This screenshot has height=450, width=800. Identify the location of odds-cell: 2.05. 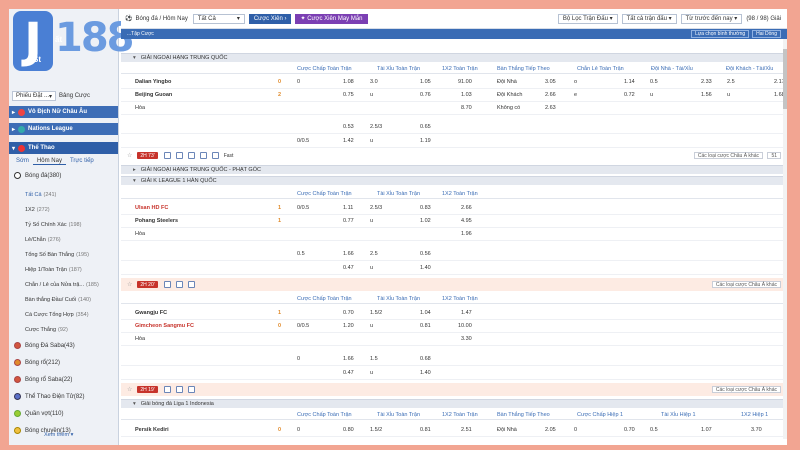
(550, 430).